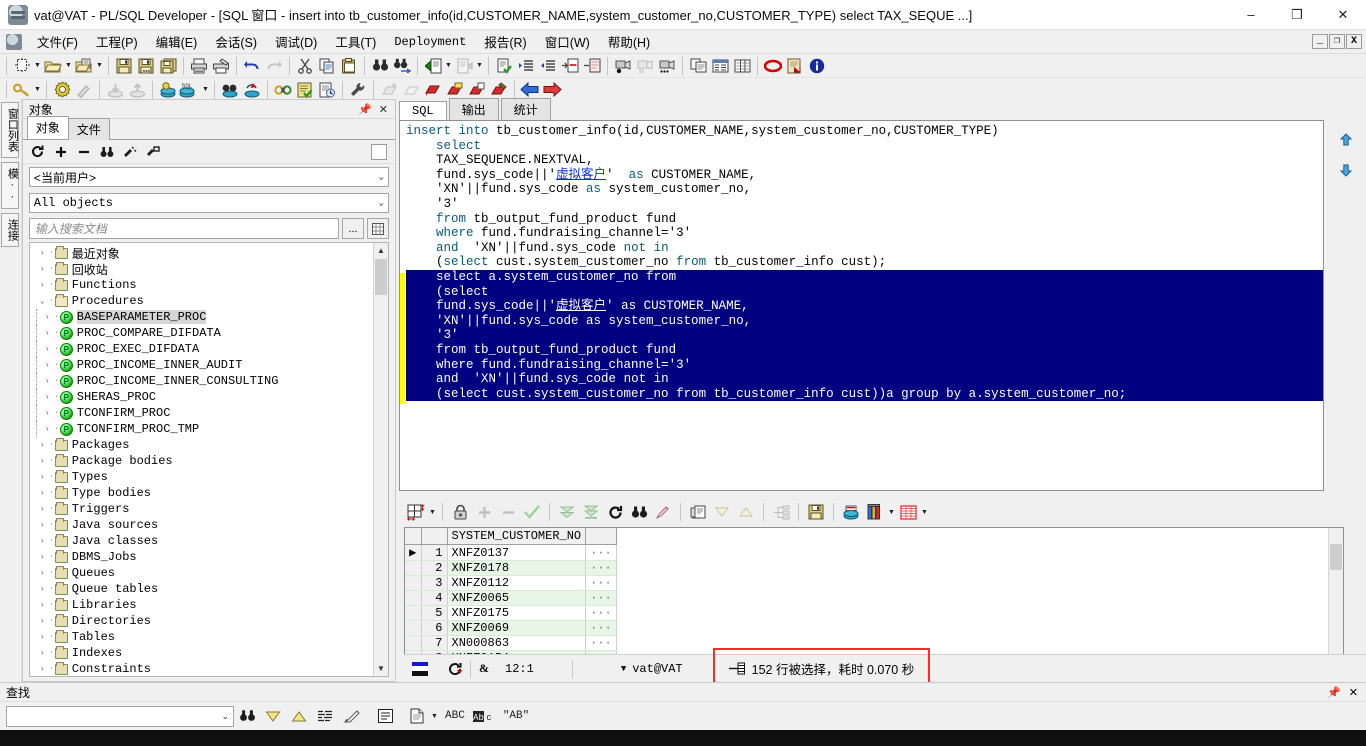 This screenshot has width=1366, height=746. I want to click on cell-system-customer-no: XNFZ0178, so click(517, 568).